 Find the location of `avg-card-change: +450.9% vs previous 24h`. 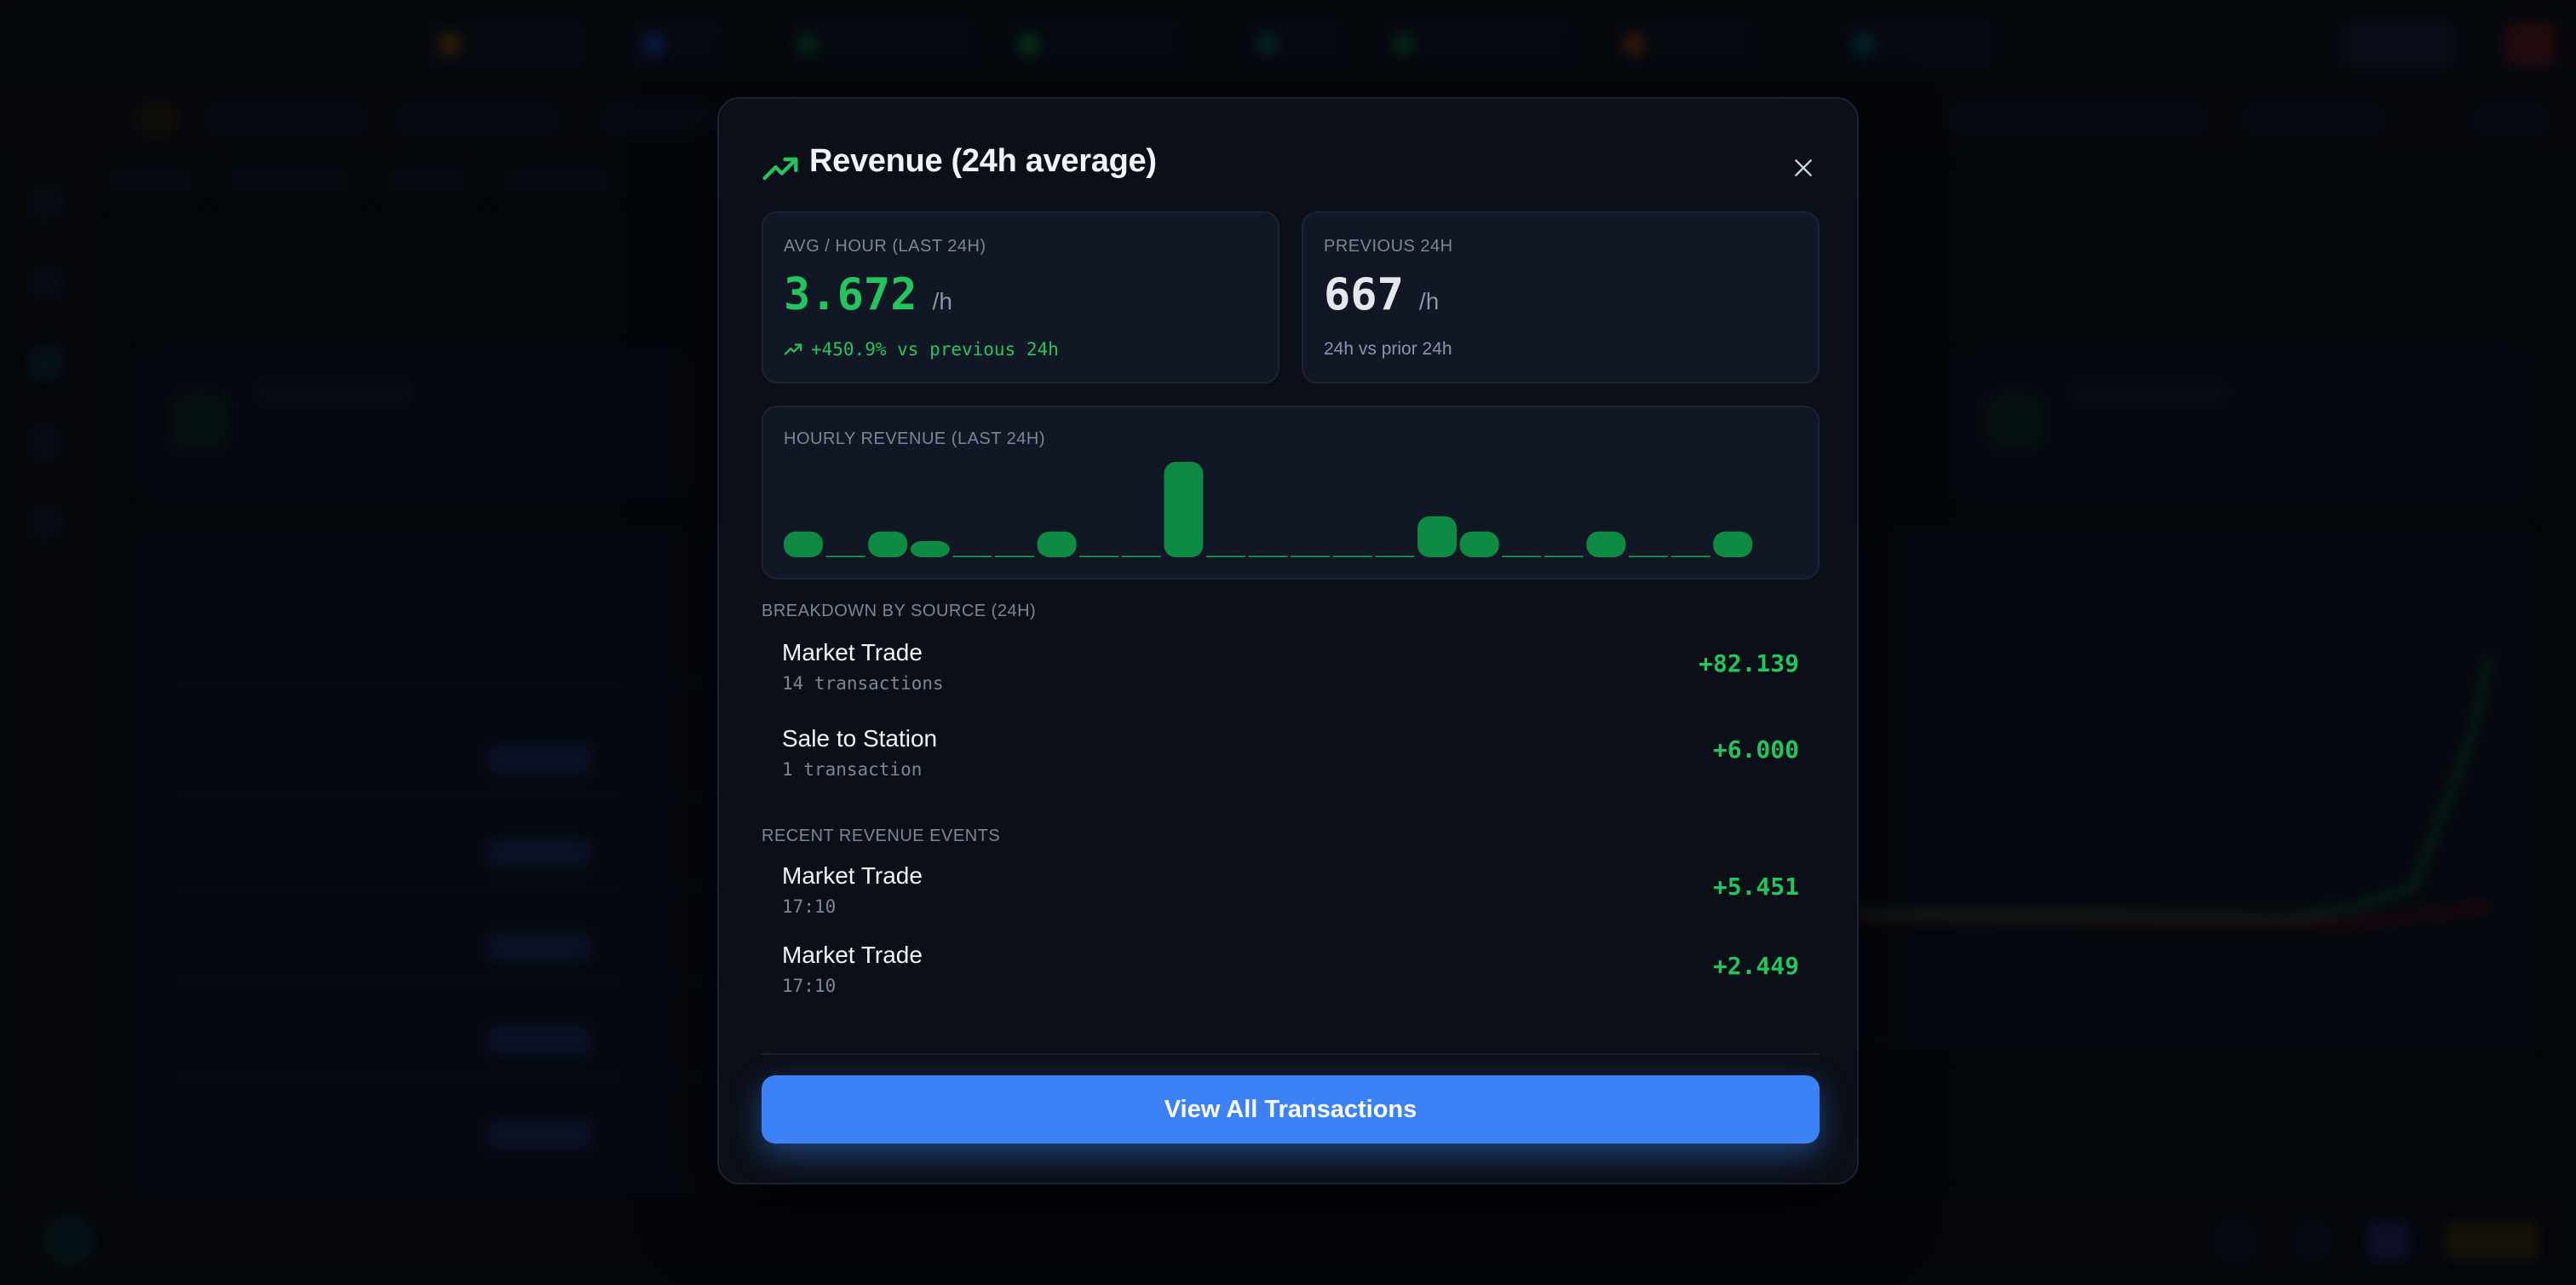

avg-card-change: +450.9% vs previous 24h is located at coordinates (935, 349).